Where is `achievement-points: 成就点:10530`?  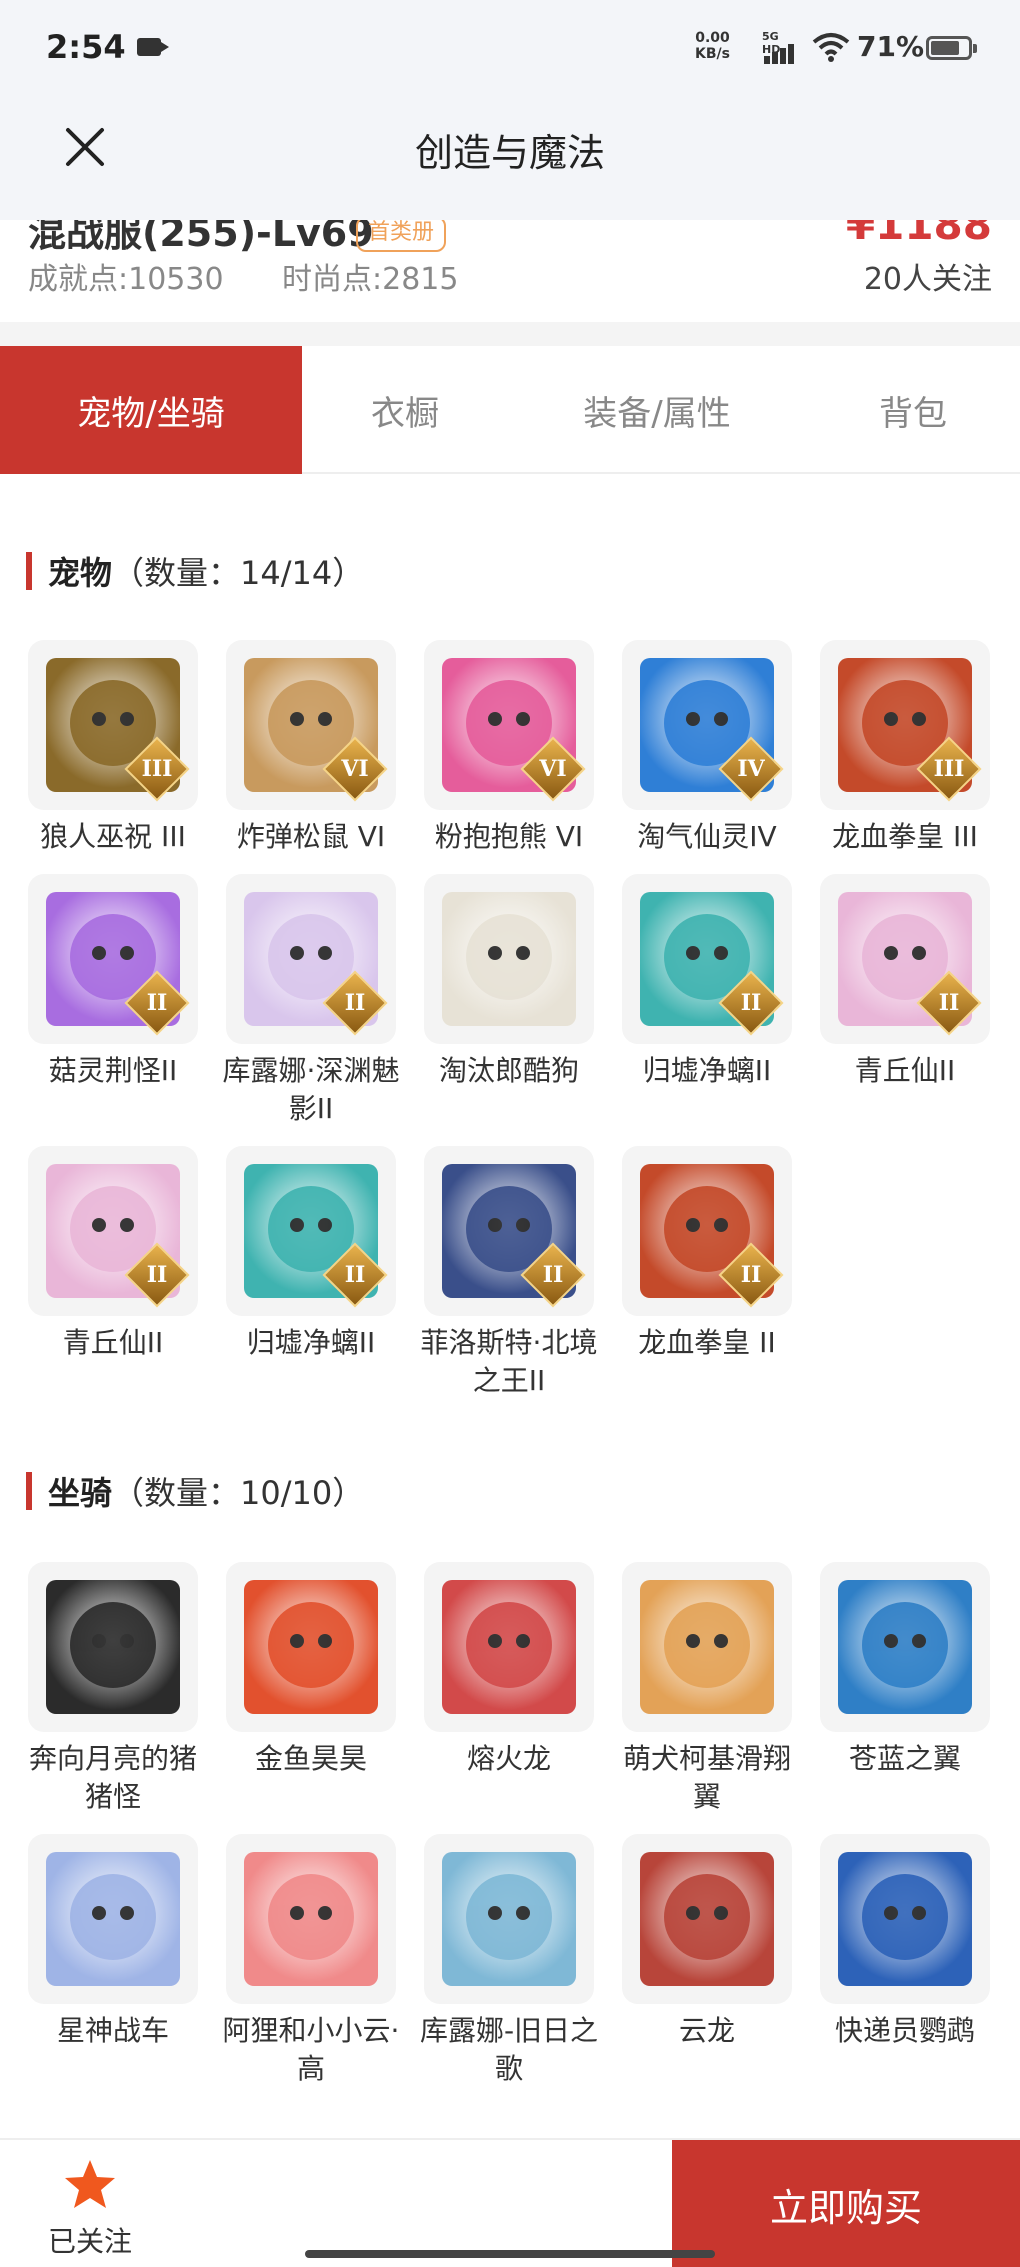
achievement-points: 成就点:10530 is located at coordinates (126, 279).